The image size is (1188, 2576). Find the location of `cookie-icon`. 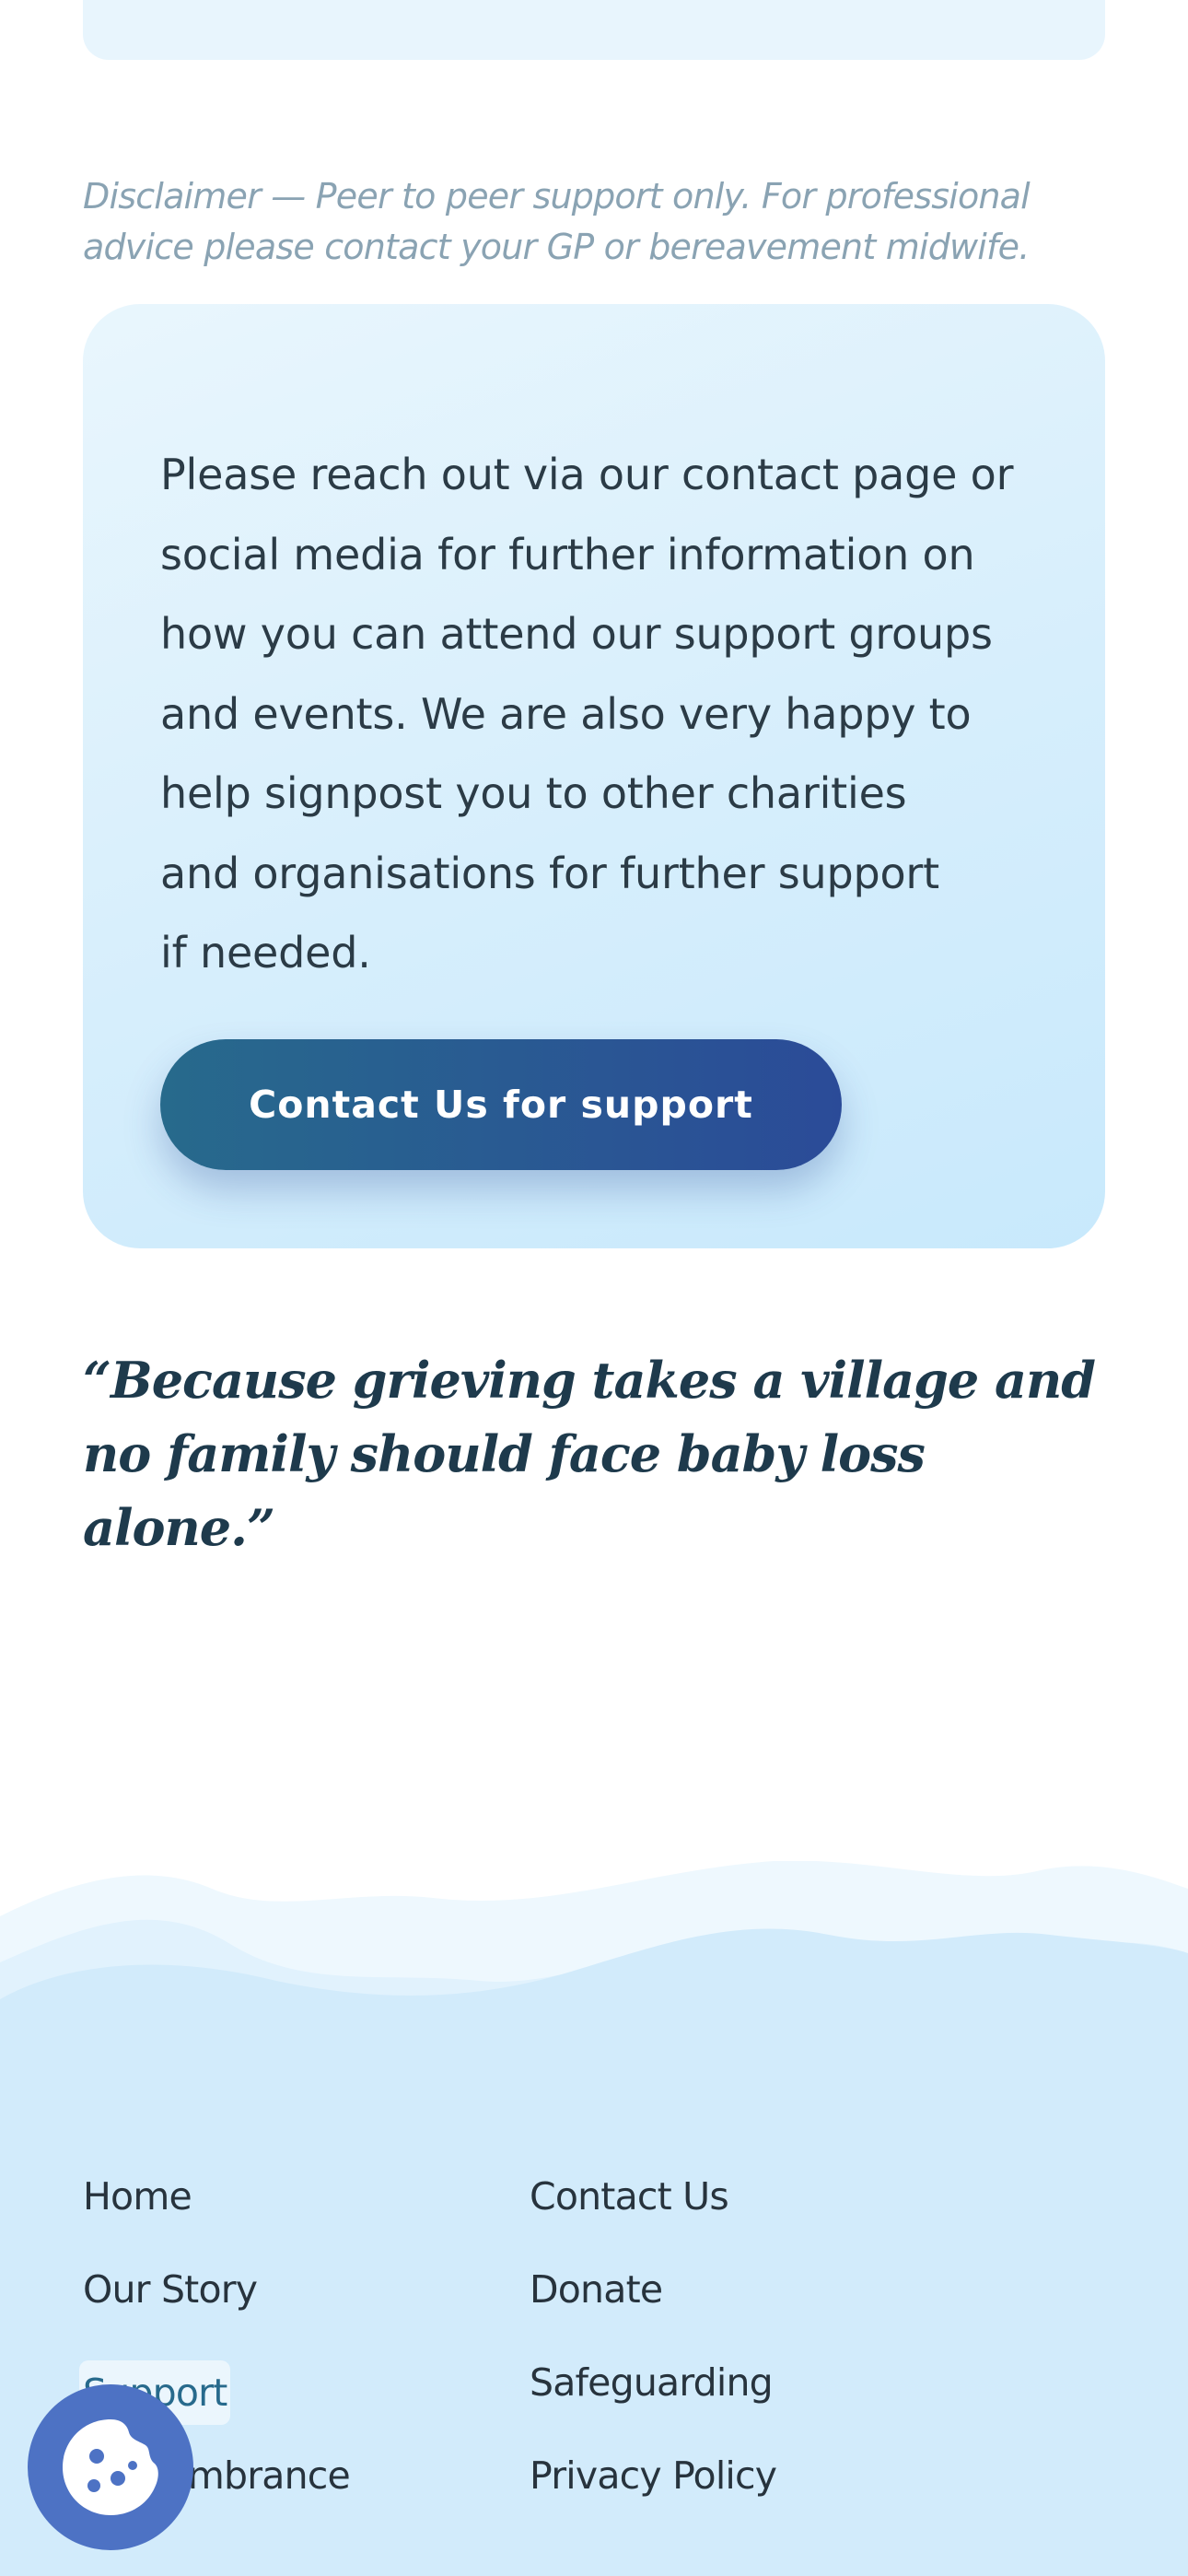

cookie-icon is located at coordinates (111, 2467).